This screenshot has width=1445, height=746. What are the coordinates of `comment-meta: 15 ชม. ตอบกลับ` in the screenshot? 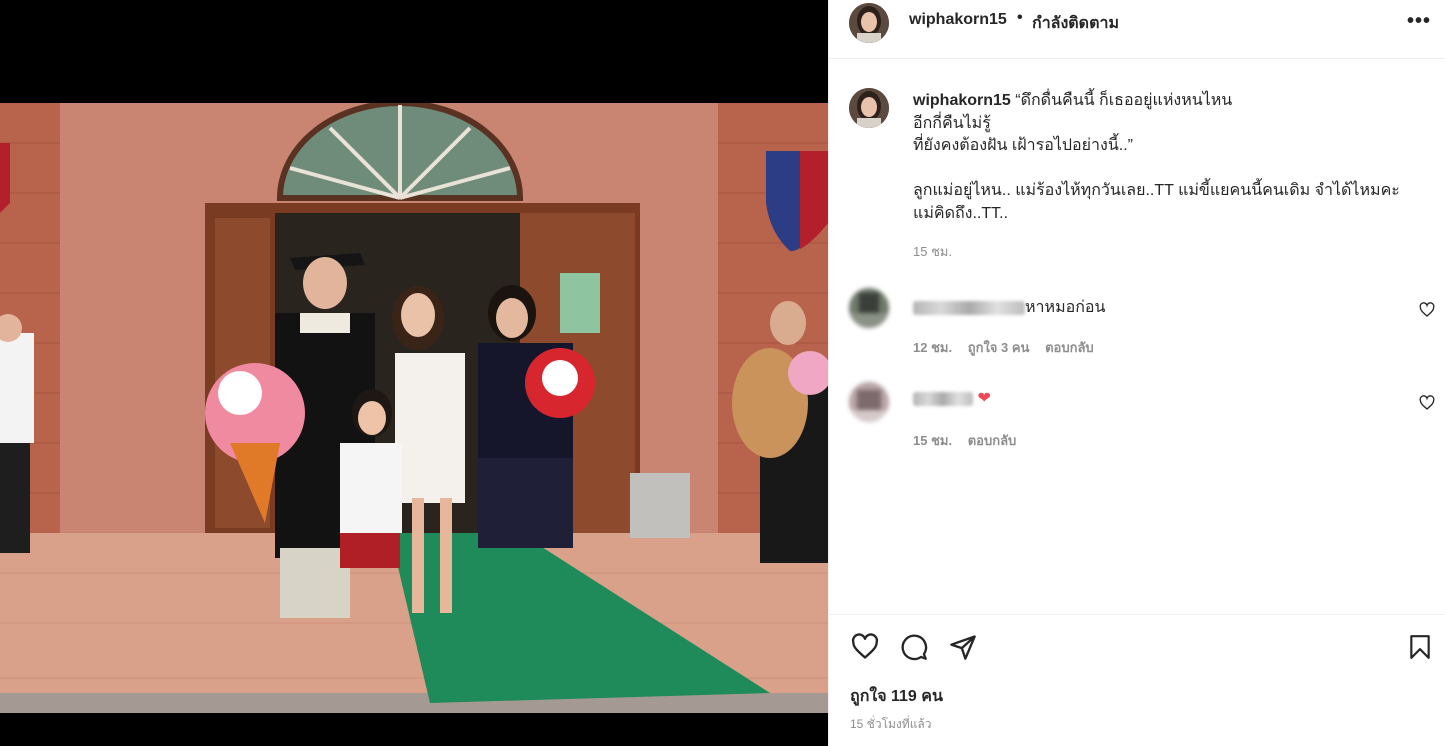 It's located at (970, 440).